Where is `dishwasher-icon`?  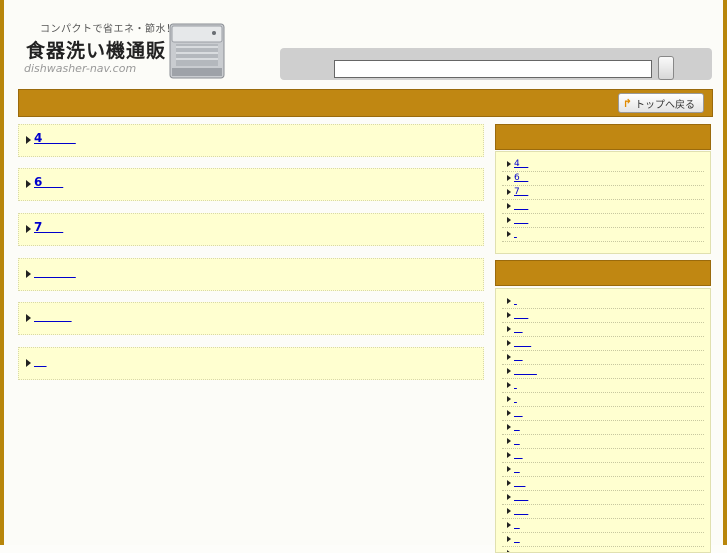
dishwasher-icon is located at coordinates (197, 51).